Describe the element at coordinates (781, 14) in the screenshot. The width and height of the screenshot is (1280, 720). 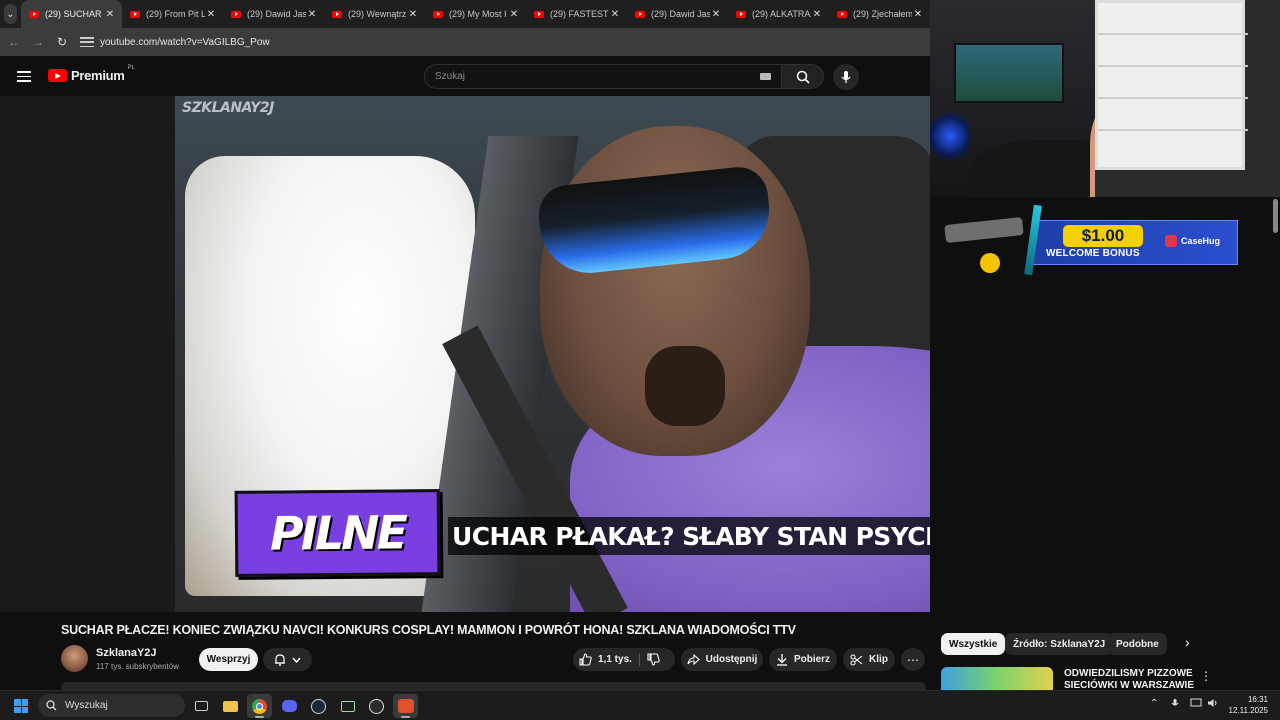
I see `tab-title: (29) ALKATRAZ` at that location.